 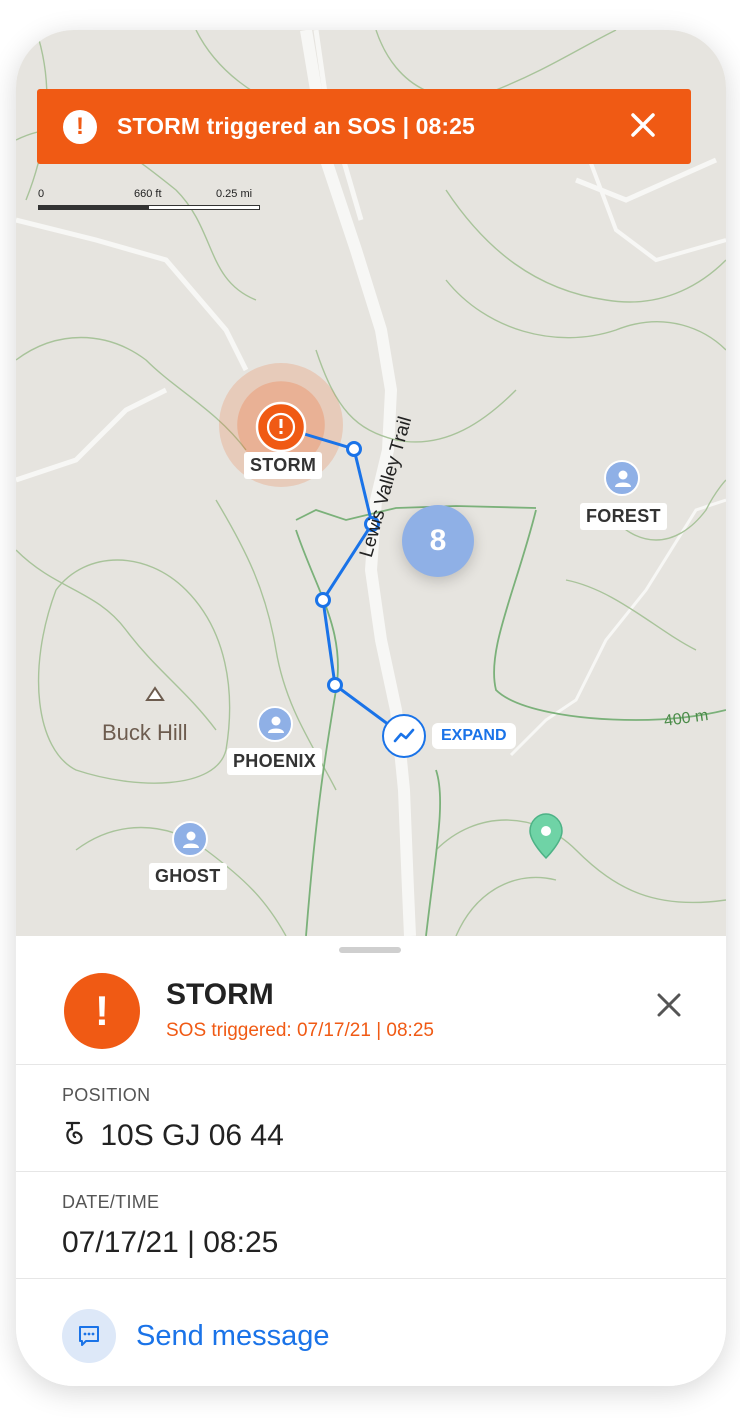 I want to click on user-label-forest: FOREST, so click(x=623, y=516).